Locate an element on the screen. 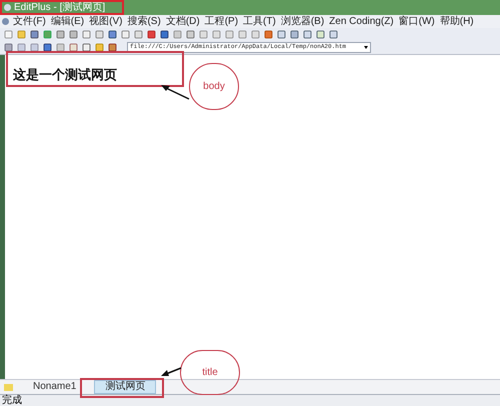 This screenshot has width=500, height=406. annotation-label: title is located at coordinates (210, 373).